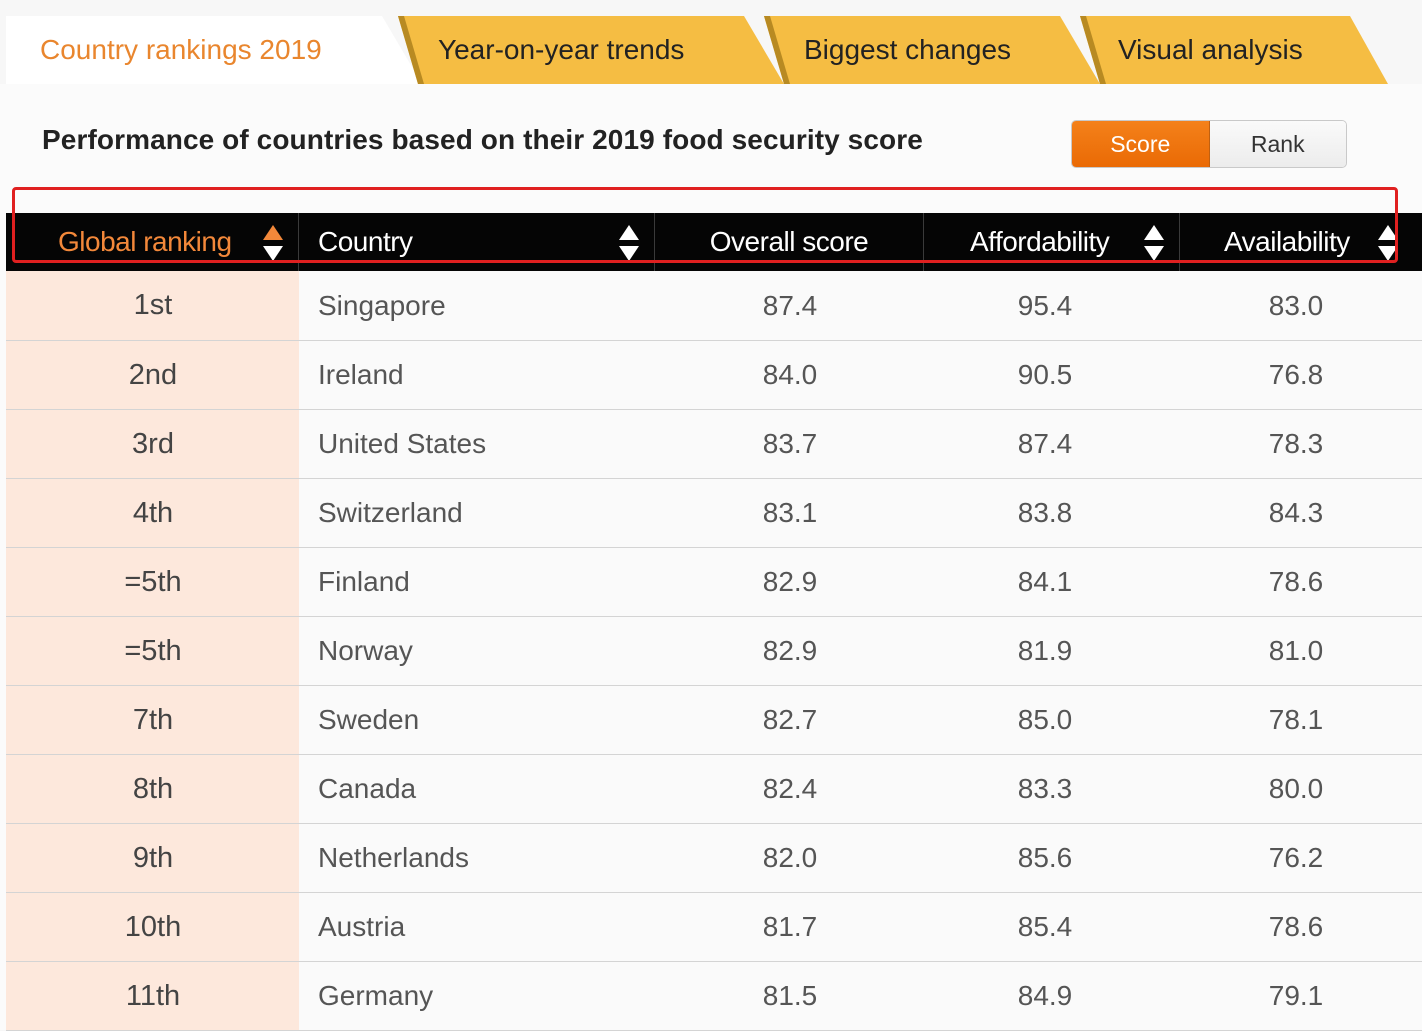 Image resolution: width=1422 pixels, height=1031 pixels. I want to click on affordability-cell: 83.8, so click(1052, 513).